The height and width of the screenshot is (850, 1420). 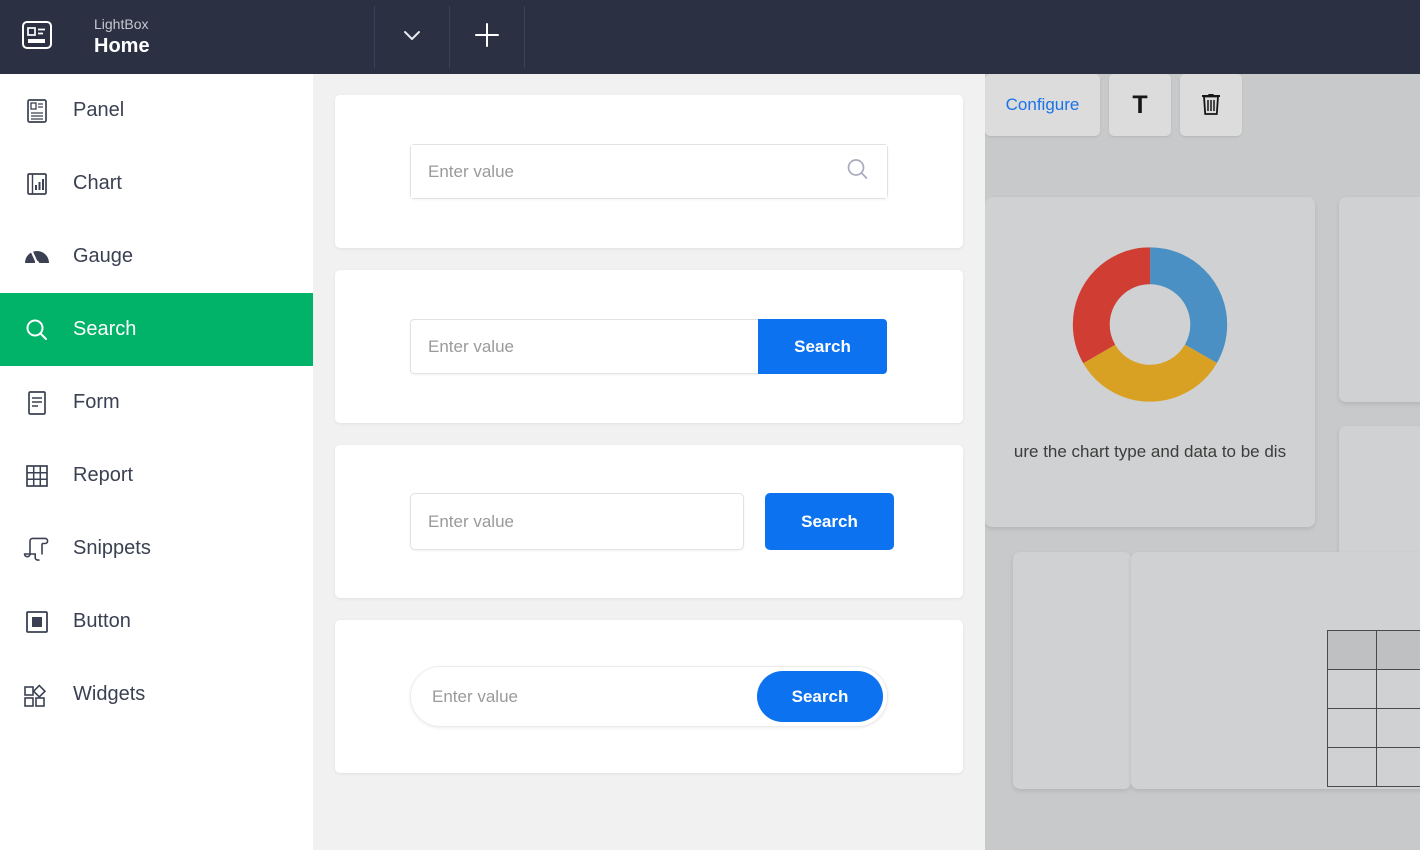 I want to click on sidebar-item-search: Search, so click(x=156, y=329).